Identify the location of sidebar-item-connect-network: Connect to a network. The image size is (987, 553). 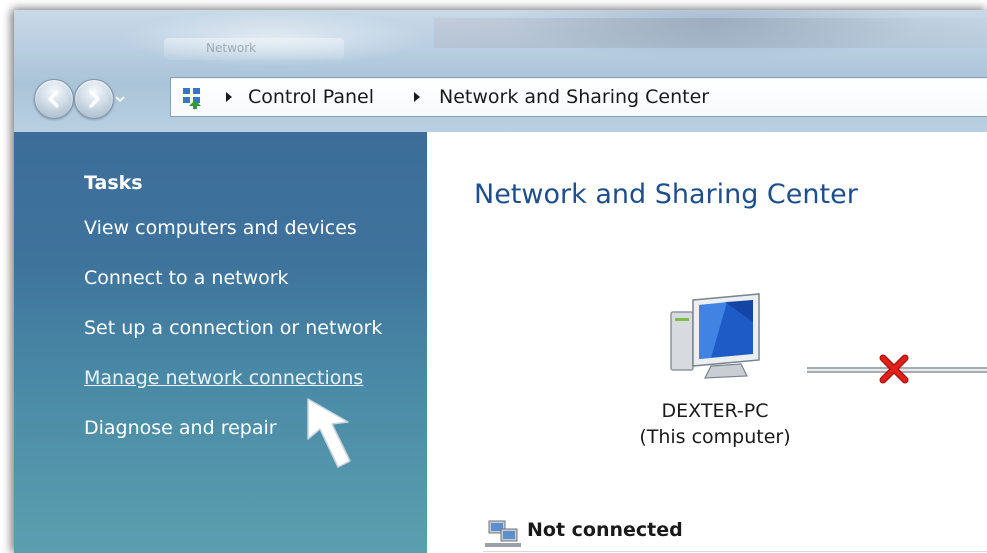
(186, 278).